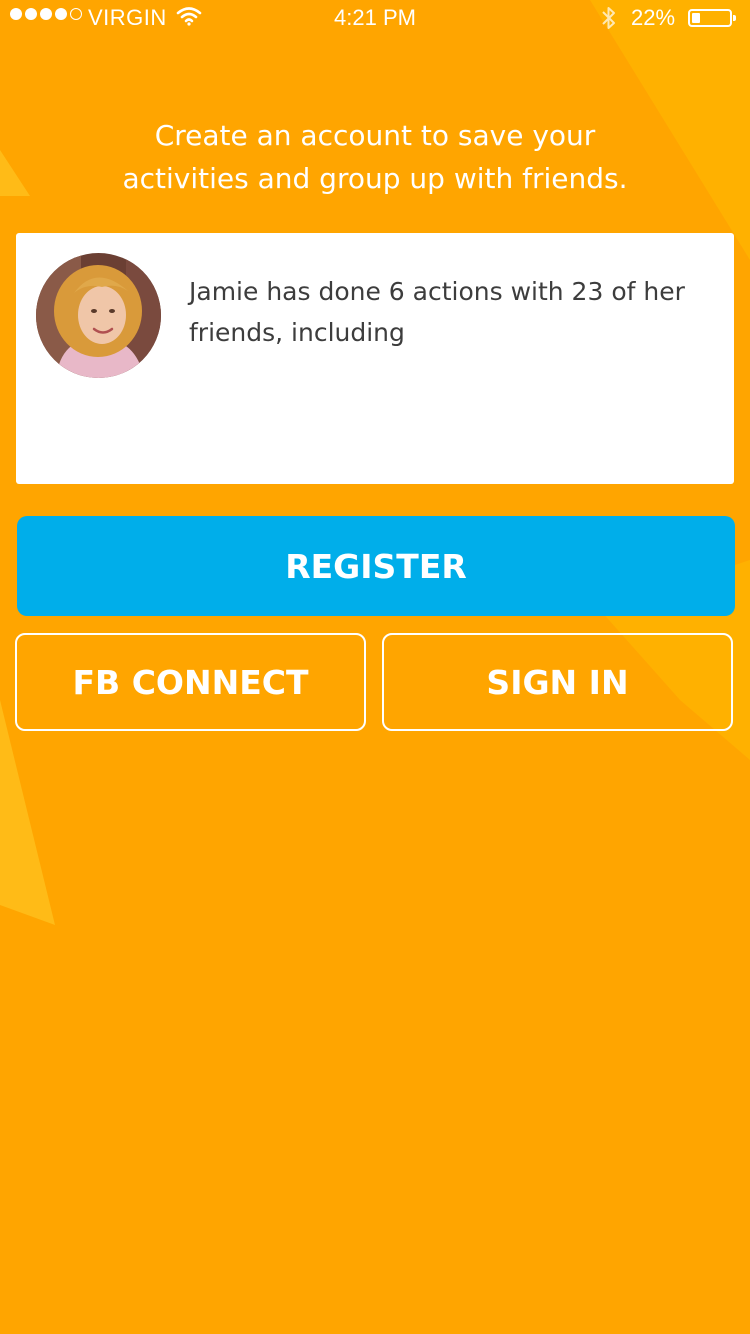 The width and height of the screenshot is (750, 1334). What do you see at coordinates (297, 332) in the screenshot?
I see `activity-text-line-2: friends, including` at bounding box center [297, 332].